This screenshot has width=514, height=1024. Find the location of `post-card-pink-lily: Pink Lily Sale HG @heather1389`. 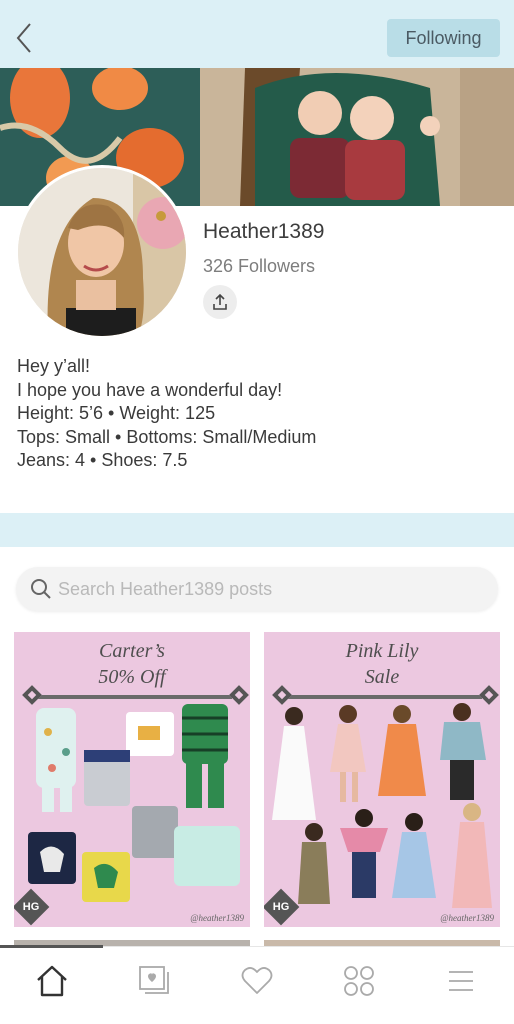

post-card-pink-lily: Pink Lily Sale HG @heather1389 is located at coordinates (382, 779).